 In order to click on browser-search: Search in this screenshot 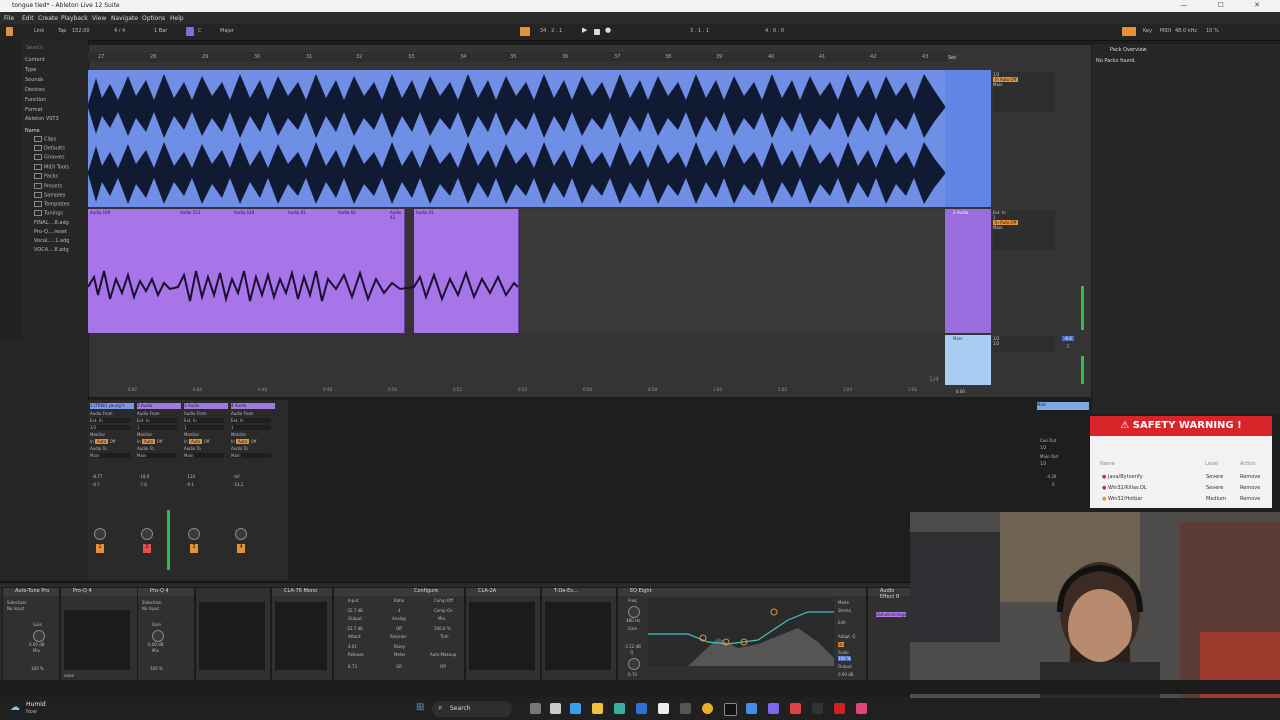, I will do `click(34, 48)`.